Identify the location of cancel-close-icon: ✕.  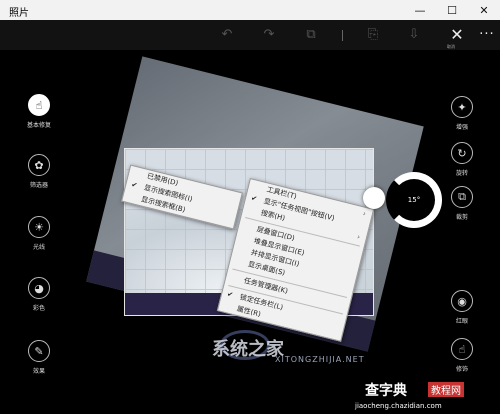
(457, 35).